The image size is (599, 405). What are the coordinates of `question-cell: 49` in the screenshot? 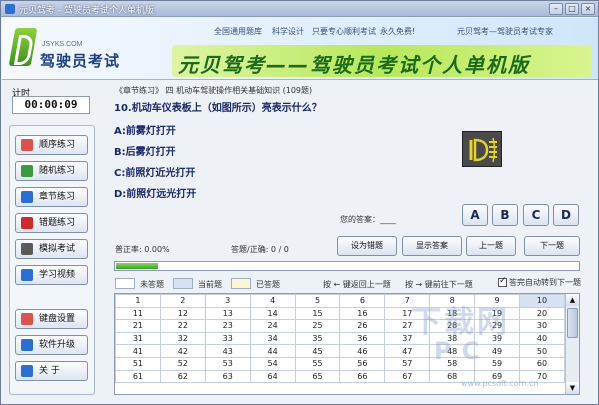 It's located at (497, 351).